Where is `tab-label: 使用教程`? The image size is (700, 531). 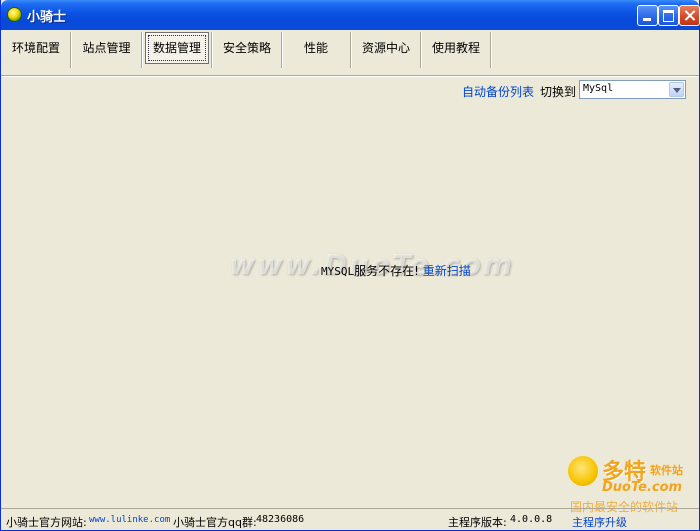
tab-label: 使用教程 is located at coordinates (455, 48).